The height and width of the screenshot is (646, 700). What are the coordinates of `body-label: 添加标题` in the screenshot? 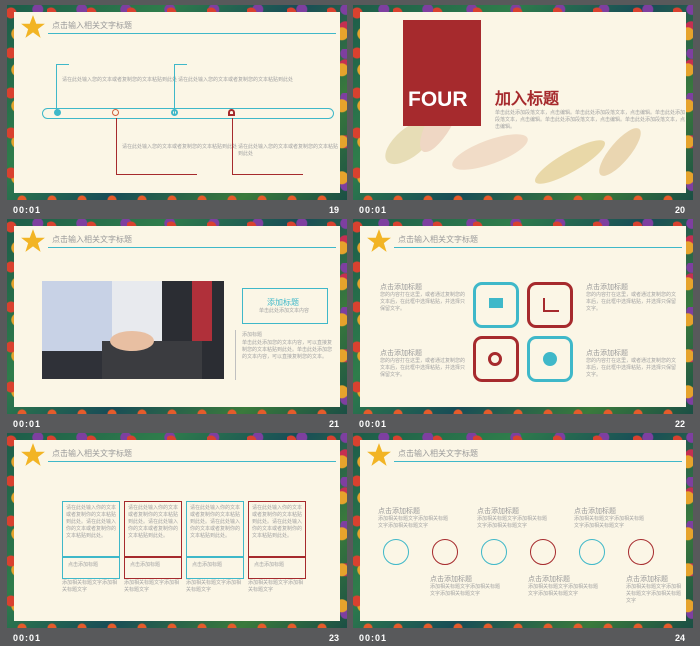 It's located at (252, 335).